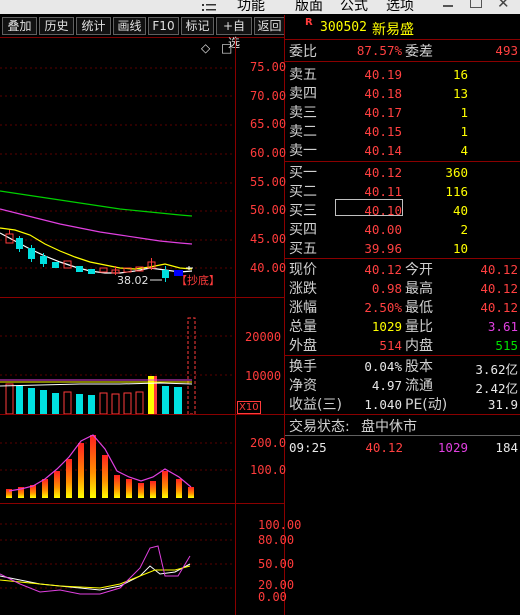 The width and height of the screenshot is (520, 615). What do you see at coordinates (496, 388) in the screenshot?
I see `fund-value: 2.42亿` at bounding box center [496, 388].